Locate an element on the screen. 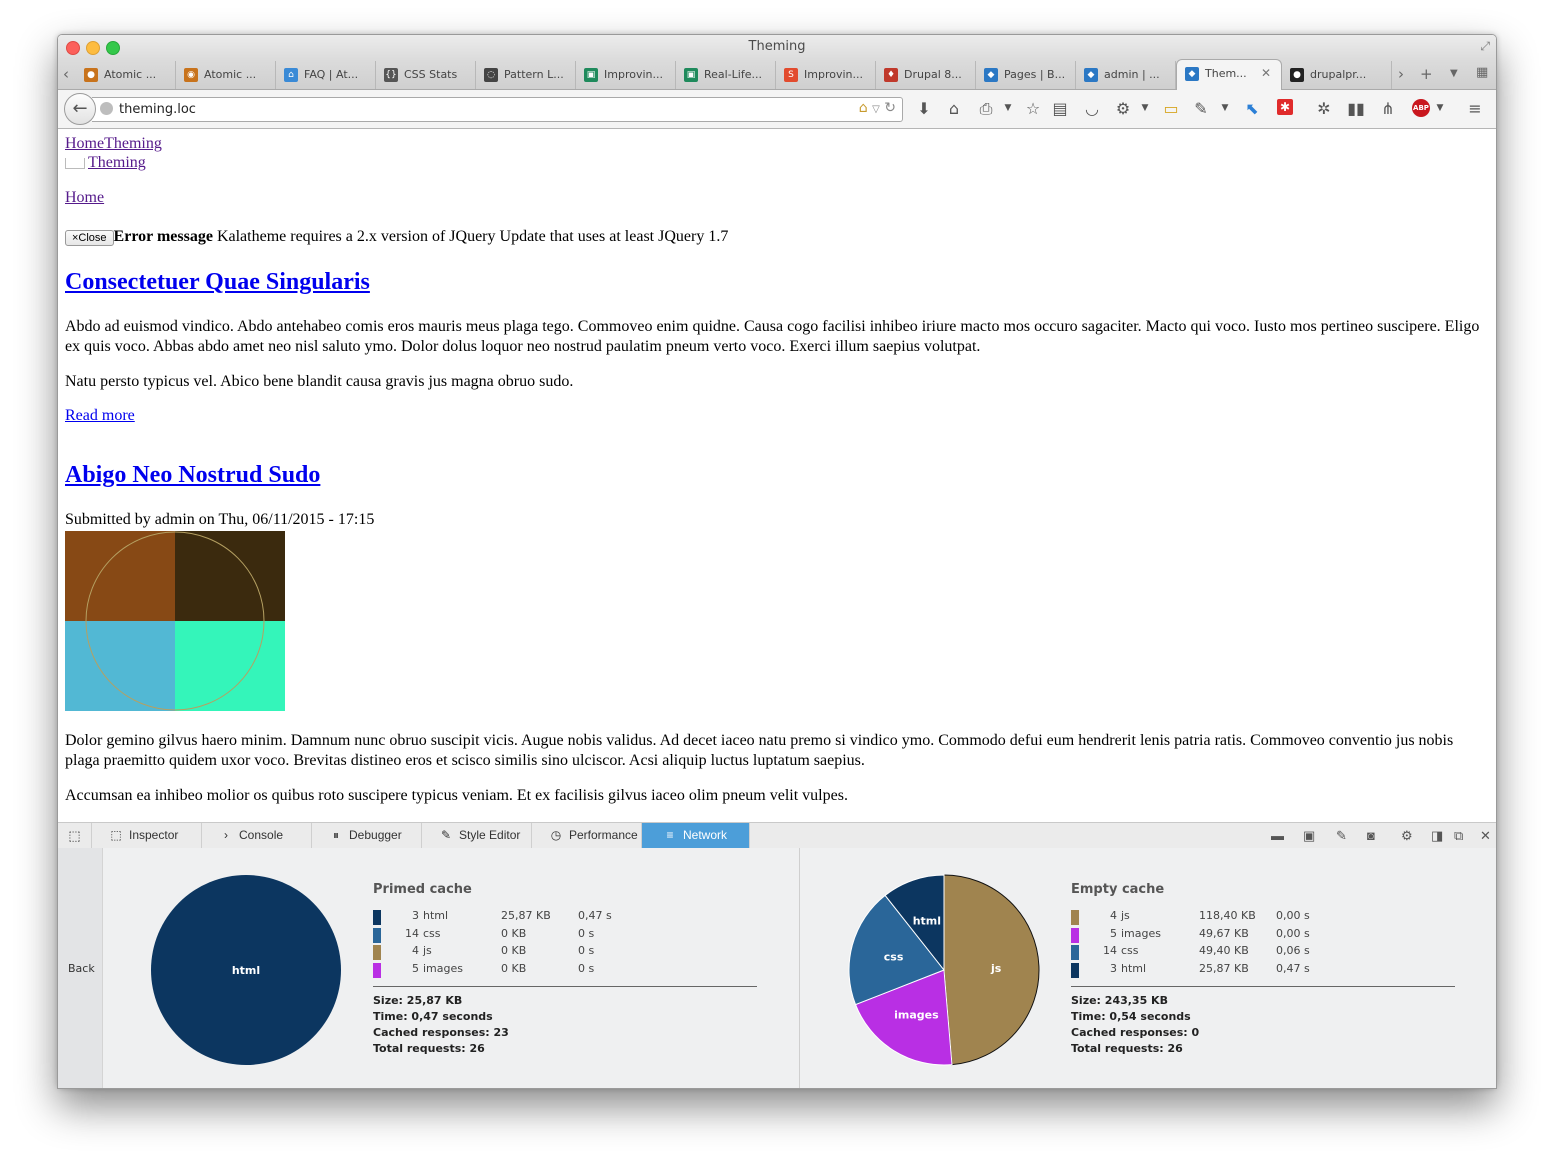 The height and width of the screenshot is (1168, 1554). legend-swatch is located at coordinates (1075, 952).